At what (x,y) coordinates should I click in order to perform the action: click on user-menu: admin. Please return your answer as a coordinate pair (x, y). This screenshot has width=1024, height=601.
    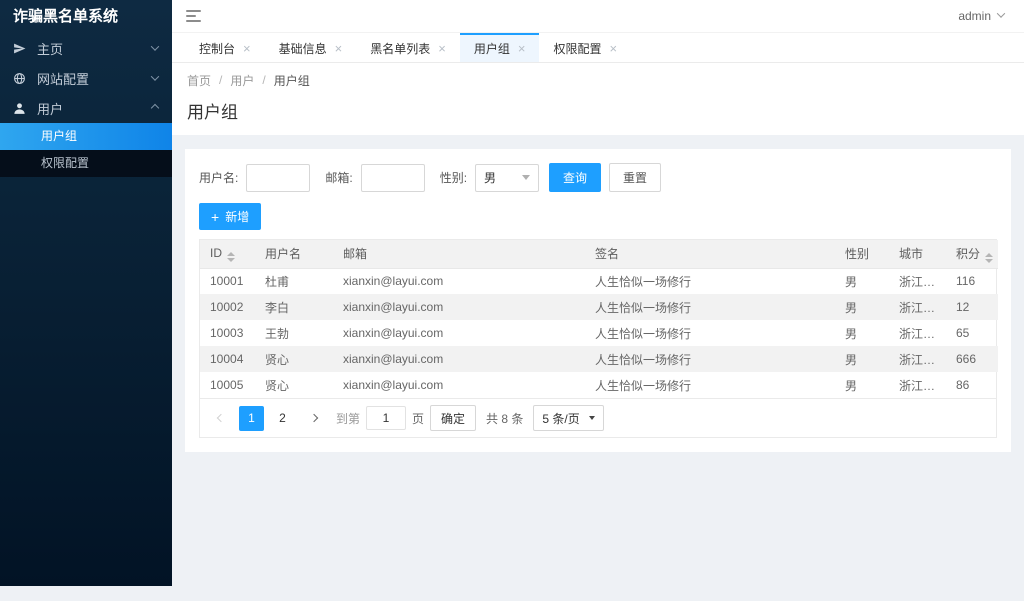
    Looking at the image, I should click on (982, 15).